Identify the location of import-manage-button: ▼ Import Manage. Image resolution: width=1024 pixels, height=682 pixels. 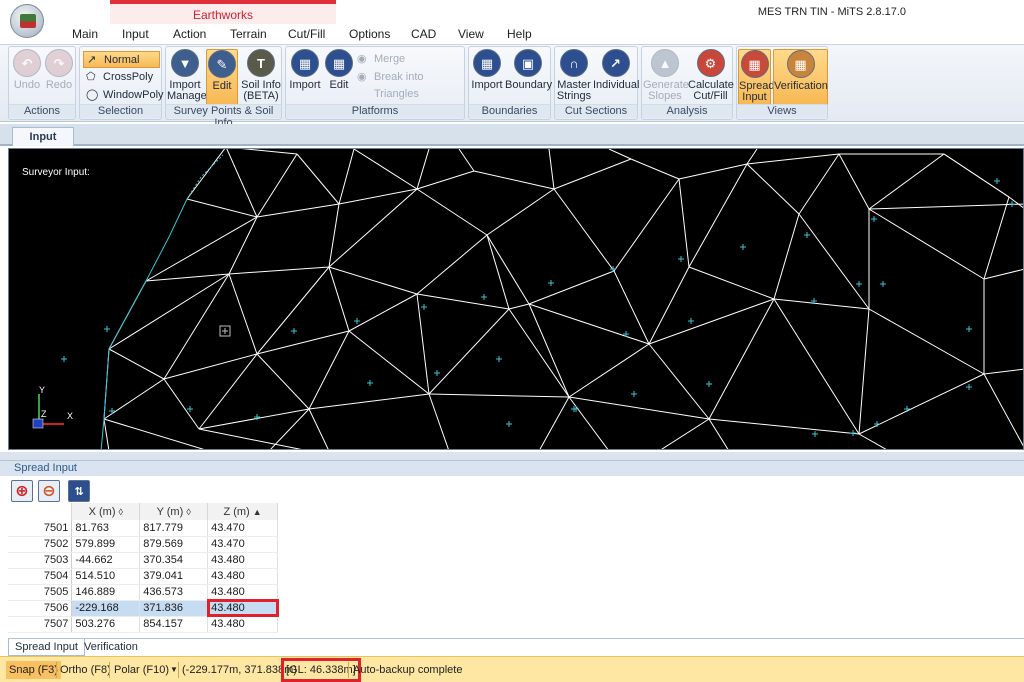
(187, 75).